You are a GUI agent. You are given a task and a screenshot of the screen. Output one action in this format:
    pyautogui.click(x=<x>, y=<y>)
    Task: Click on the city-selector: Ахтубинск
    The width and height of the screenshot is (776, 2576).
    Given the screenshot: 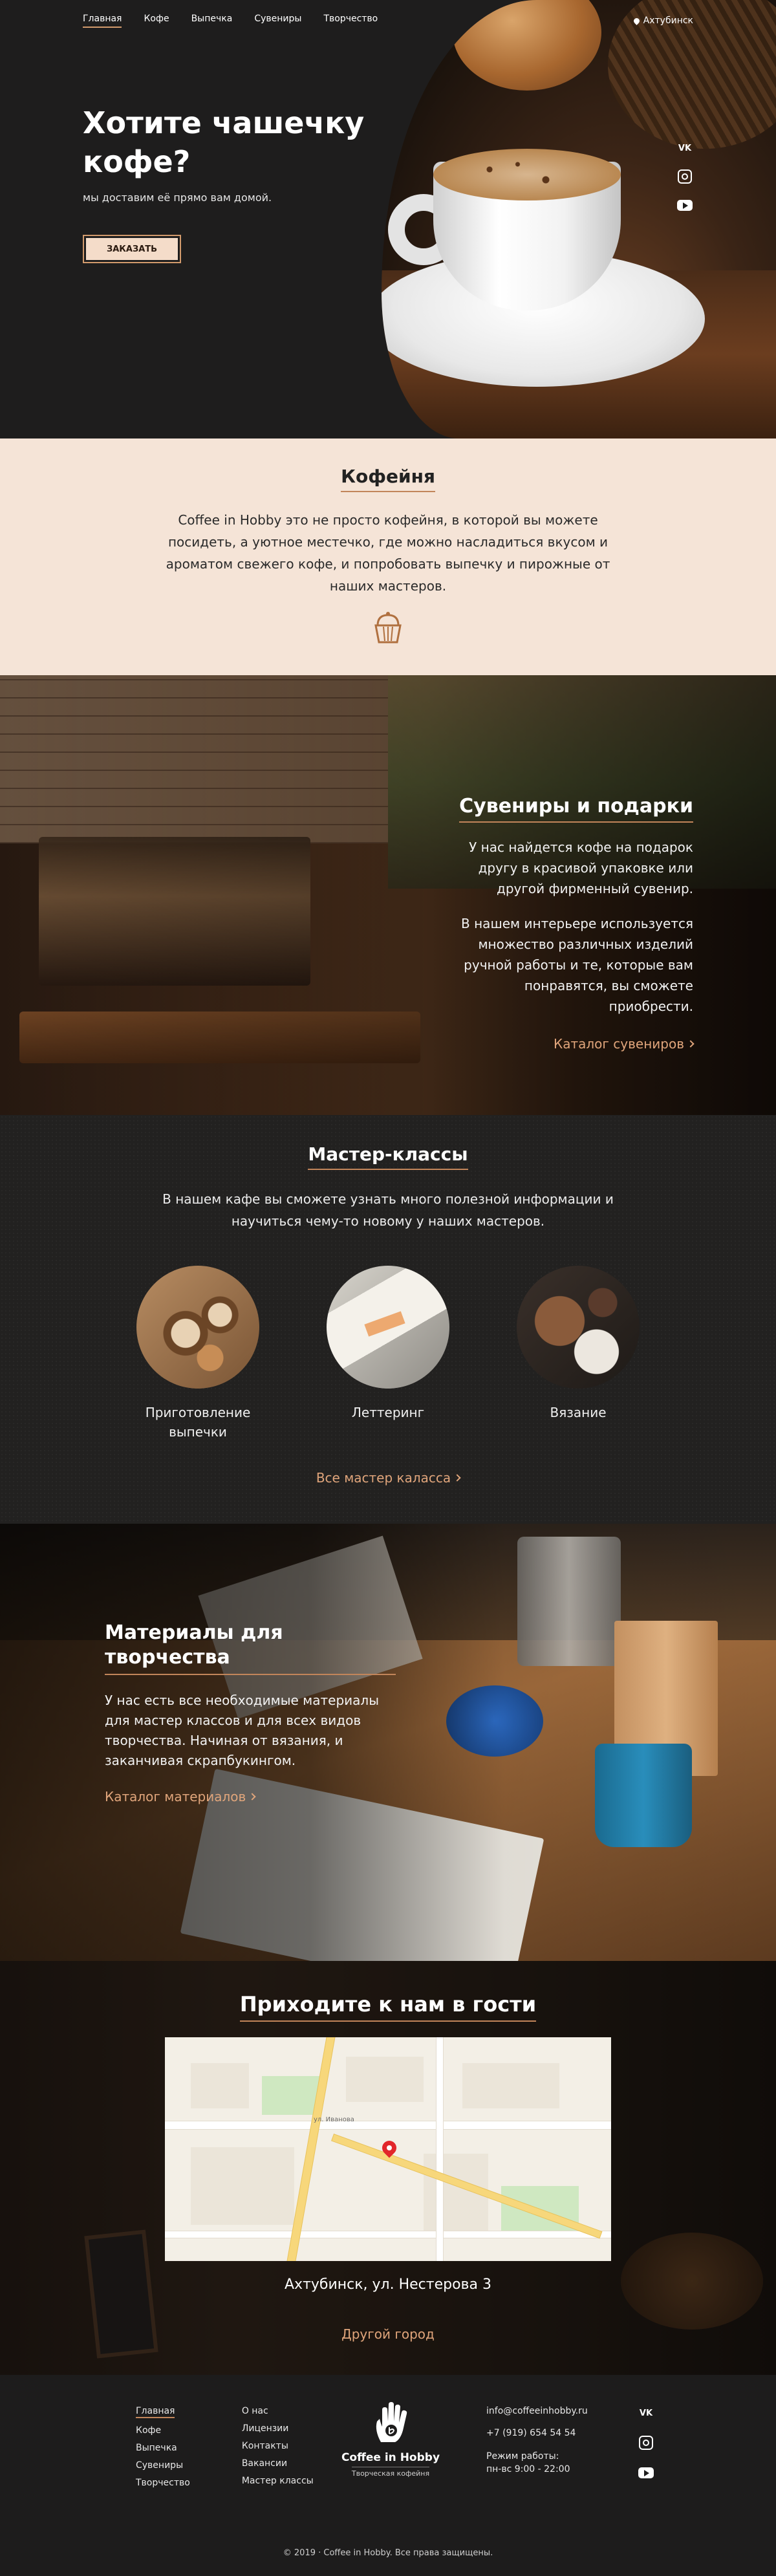 What is the action you would take?
    pyautogui.click(x=662, y=21)
    